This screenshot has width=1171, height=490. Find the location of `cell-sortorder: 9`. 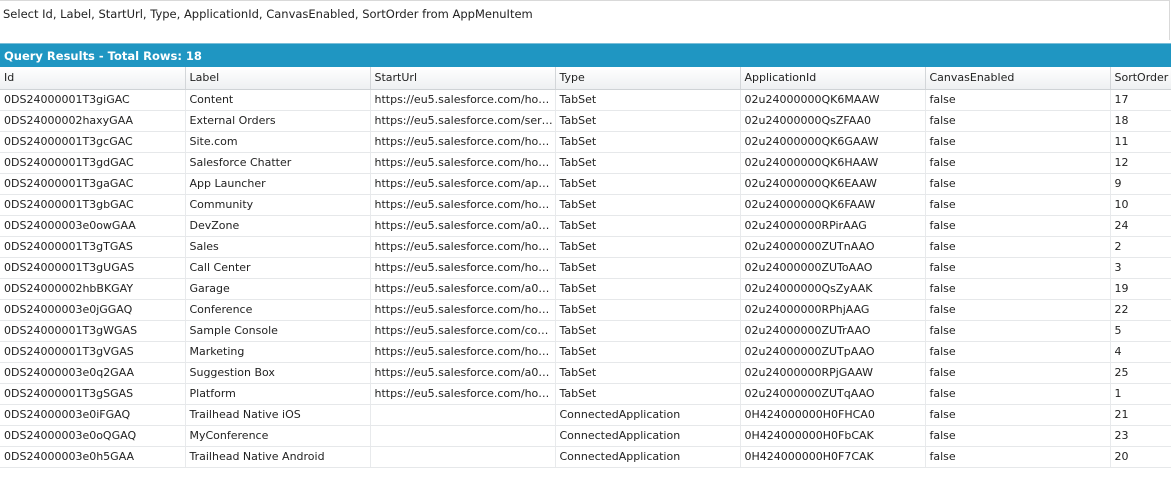

cell-sortorder: 9 is located at coordinates (1140, 184).